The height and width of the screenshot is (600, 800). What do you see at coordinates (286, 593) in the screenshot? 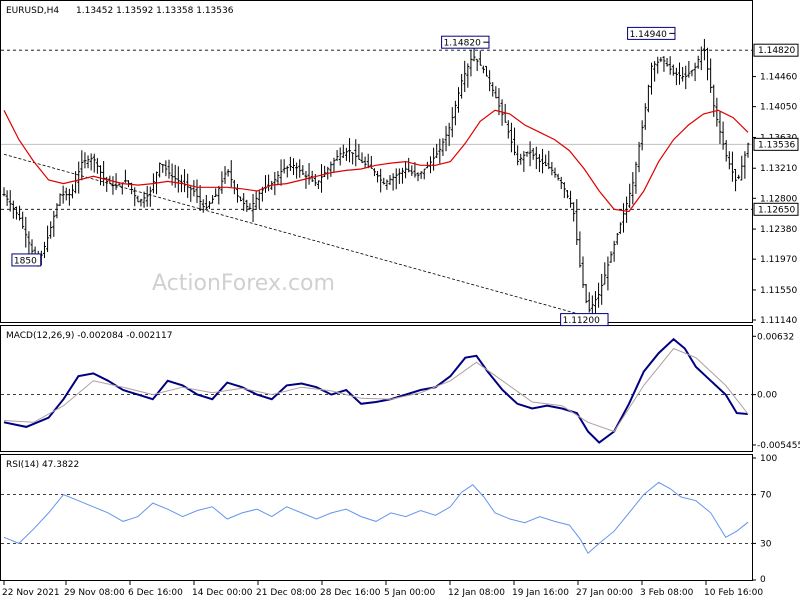
I see `x-tick-label: 21 Dec 08:00` at bounding box center [286, 593].